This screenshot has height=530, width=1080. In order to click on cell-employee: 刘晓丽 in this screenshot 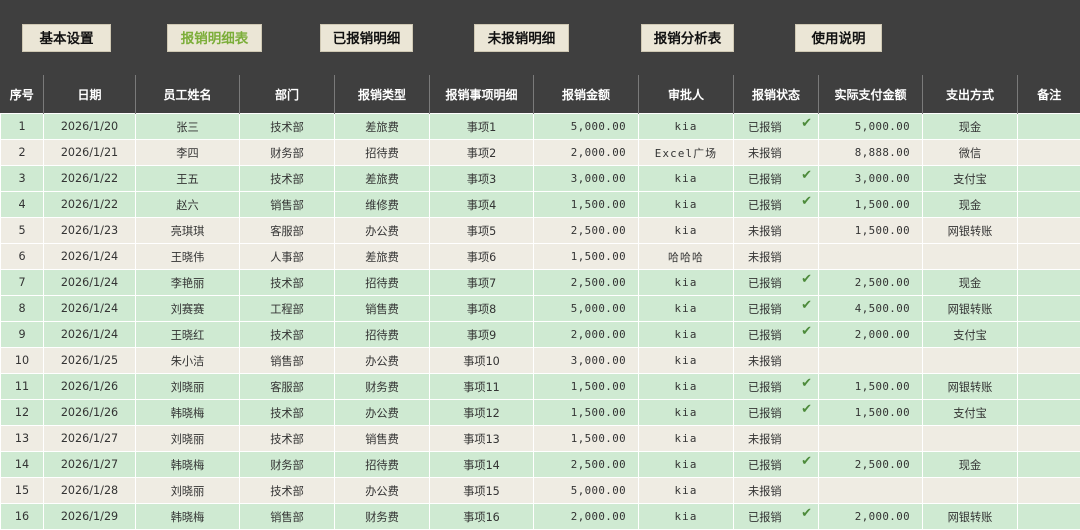, I will do `click(188, 439)`.